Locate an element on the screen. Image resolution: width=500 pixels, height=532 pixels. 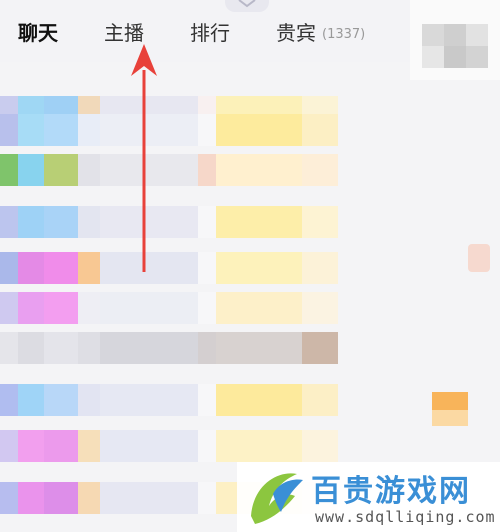
annotation-arrow-icon is located at coordinates (144, 158).